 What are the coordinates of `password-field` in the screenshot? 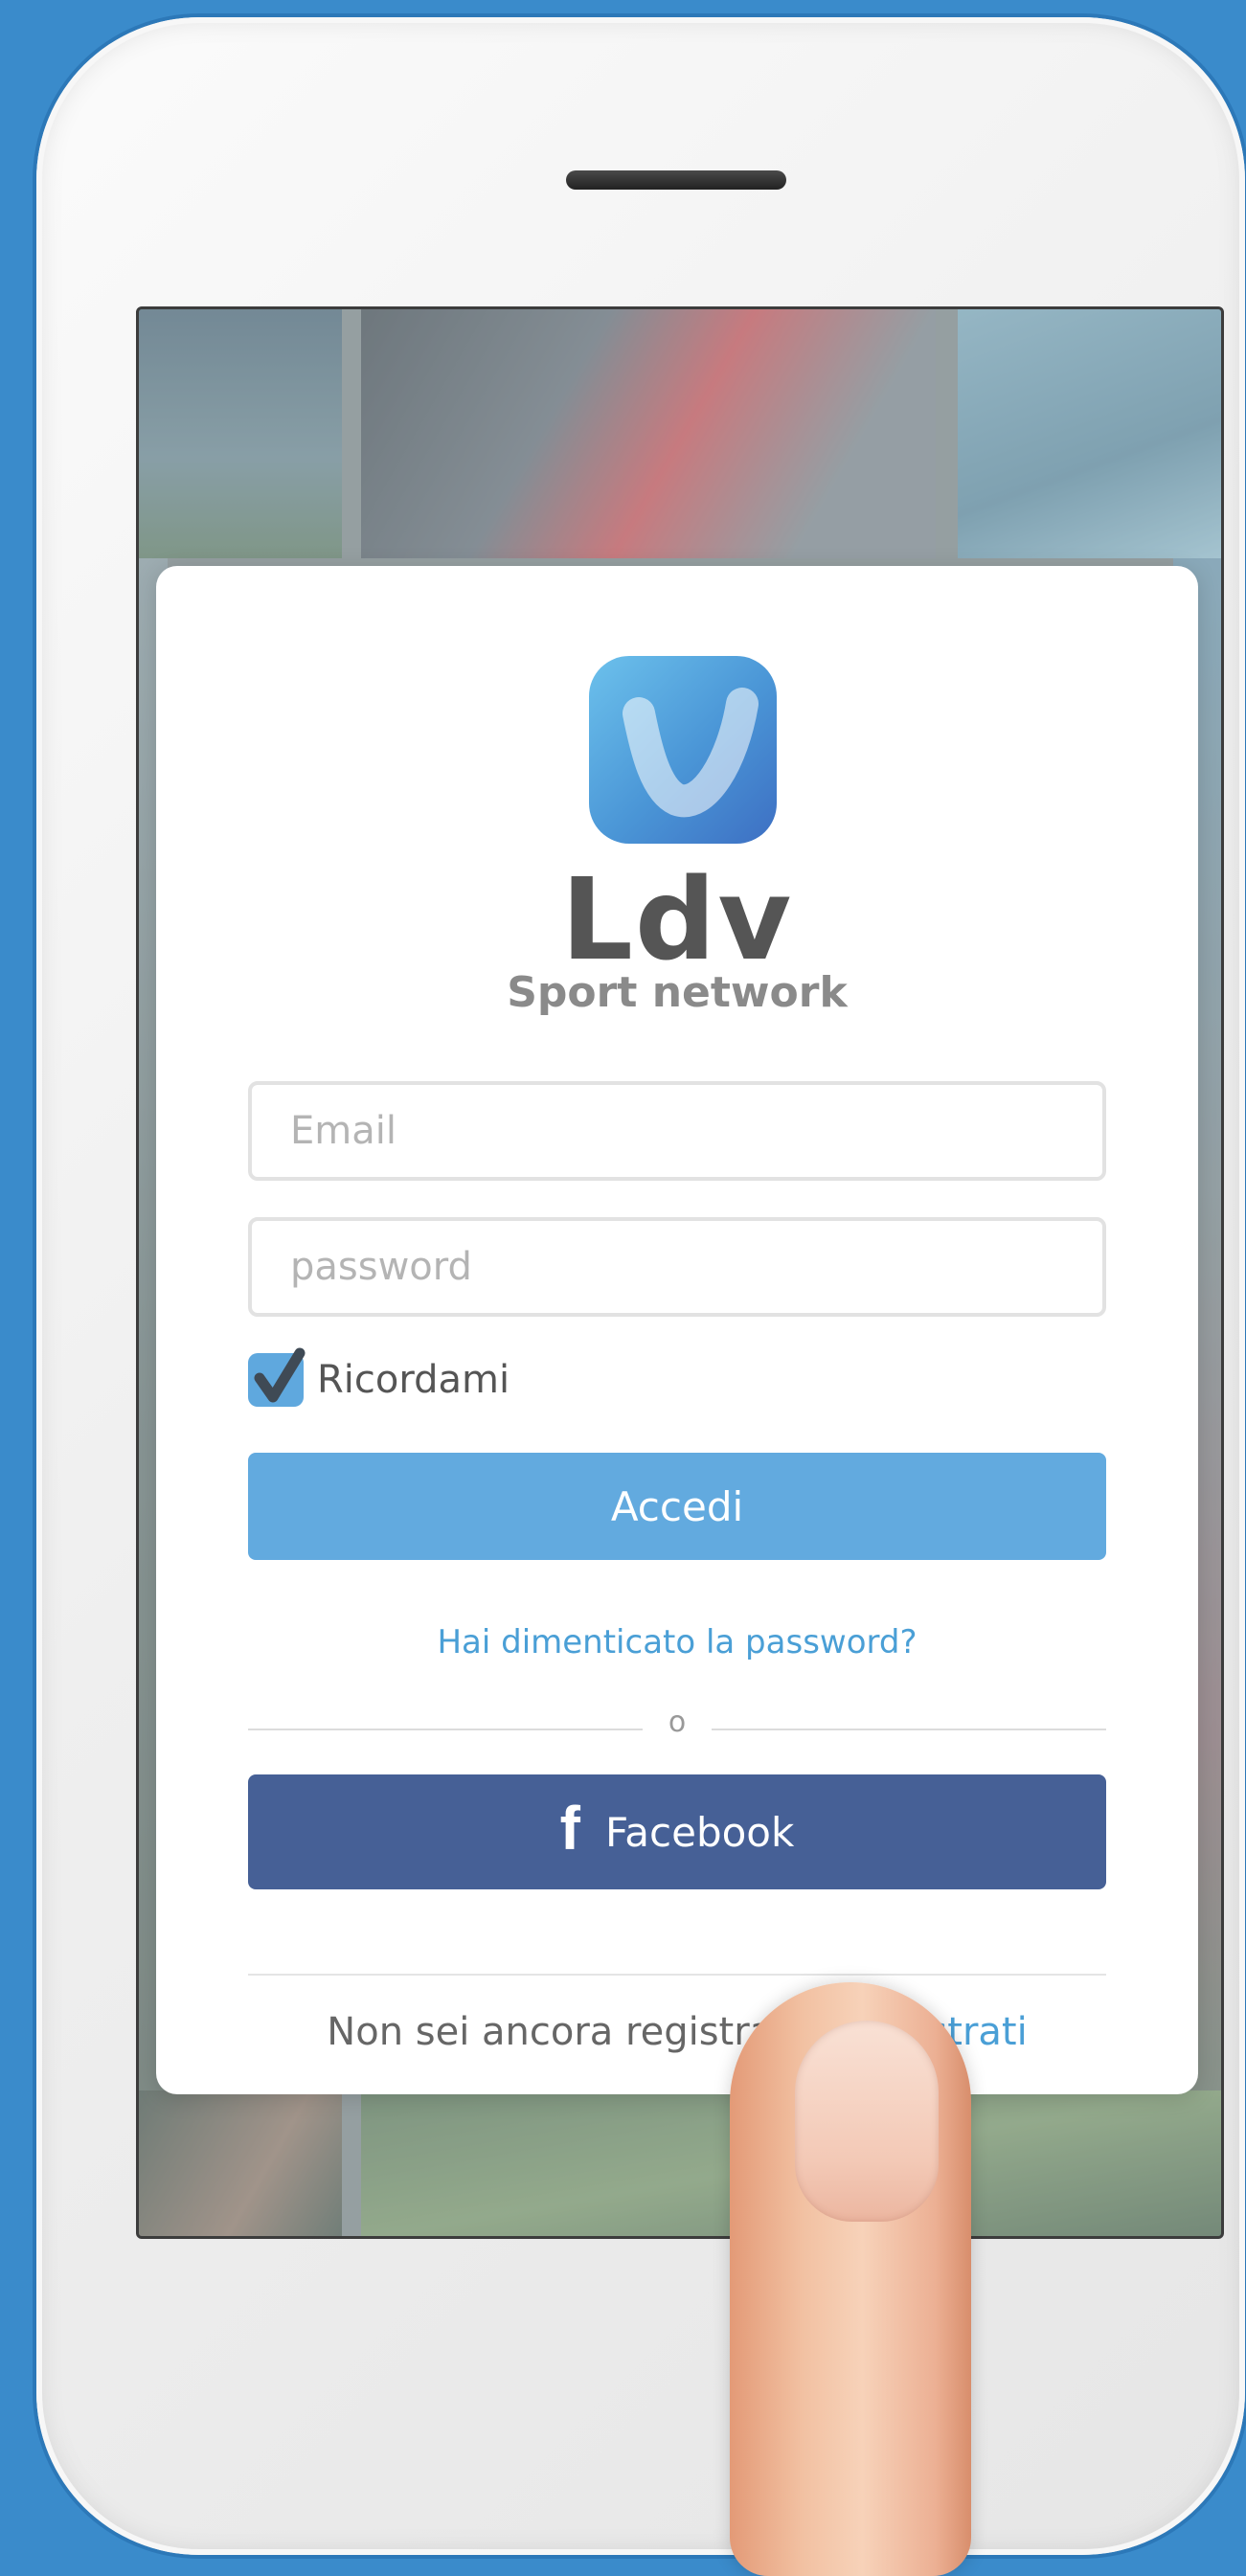 It's located at (677, 1267).